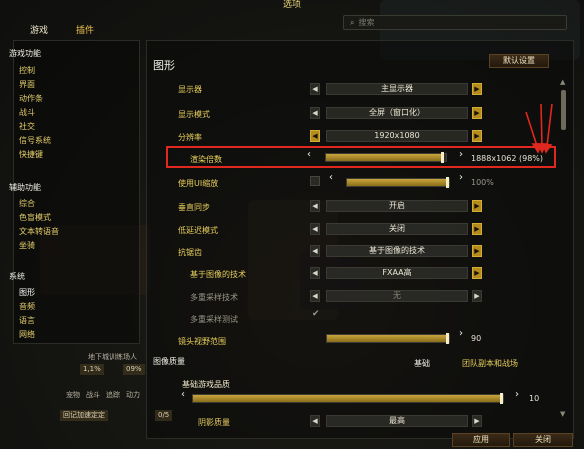 The width and height of the screenshot is (584, 449). What do you see at coordinates (539, 128) in the screenshot?
I see `annotation-arrows-icon` at bounding box center [539, 128].